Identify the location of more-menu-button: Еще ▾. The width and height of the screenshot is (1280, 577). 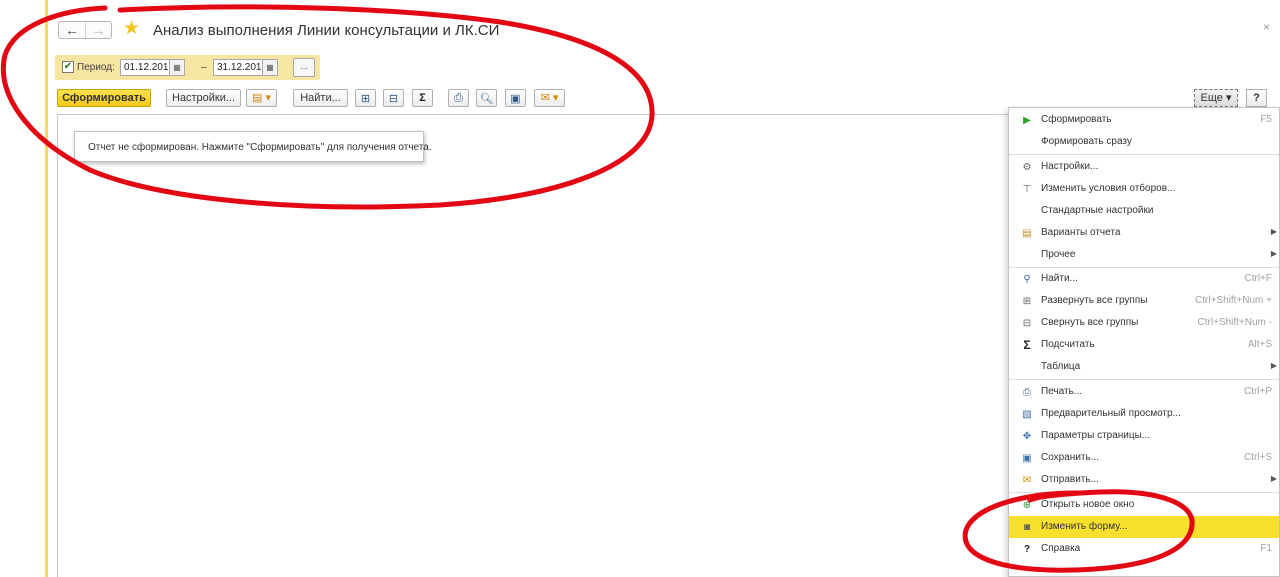
(1216, 98).